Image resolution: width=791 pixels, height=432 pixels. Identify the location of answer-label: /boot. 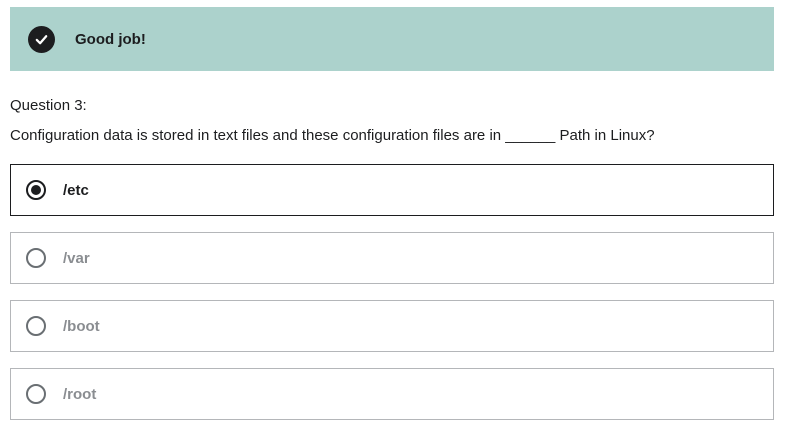
(81, 326).